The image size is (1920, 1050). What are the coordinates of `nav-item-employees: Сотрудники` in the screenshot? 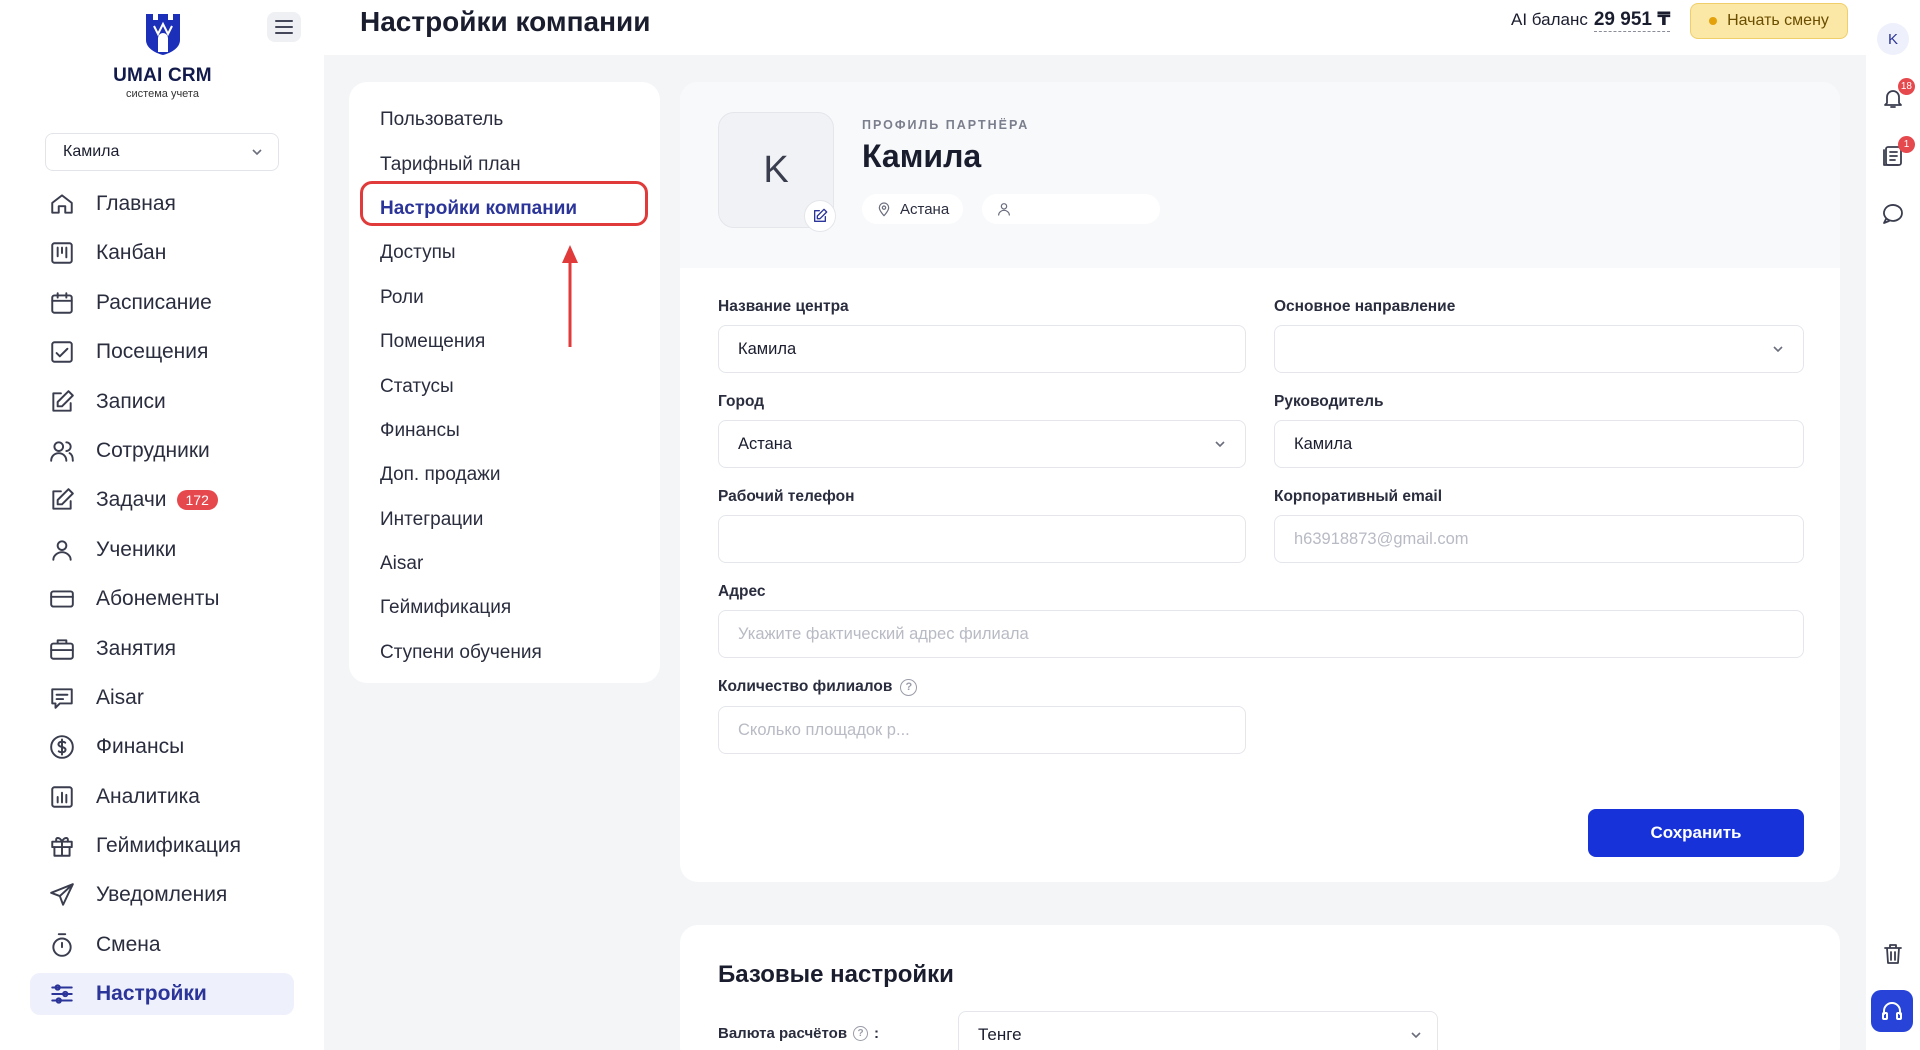 It's located at (162, 451).